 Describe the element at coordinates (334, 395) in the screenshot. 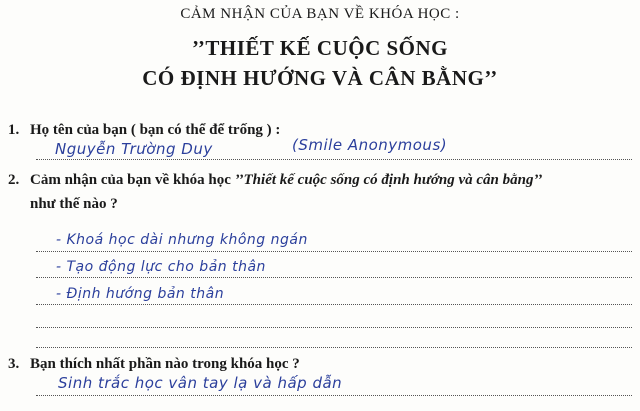

I see `answer-3-line` at that location.